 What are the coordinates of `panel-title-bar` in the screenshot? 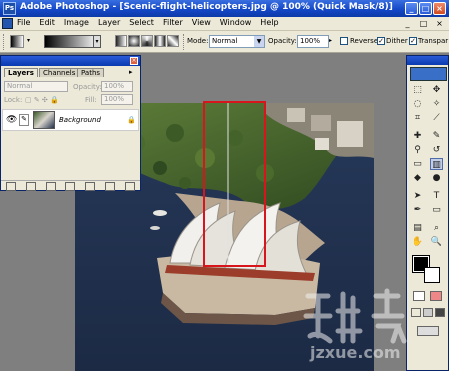 It's located at (70, 61).